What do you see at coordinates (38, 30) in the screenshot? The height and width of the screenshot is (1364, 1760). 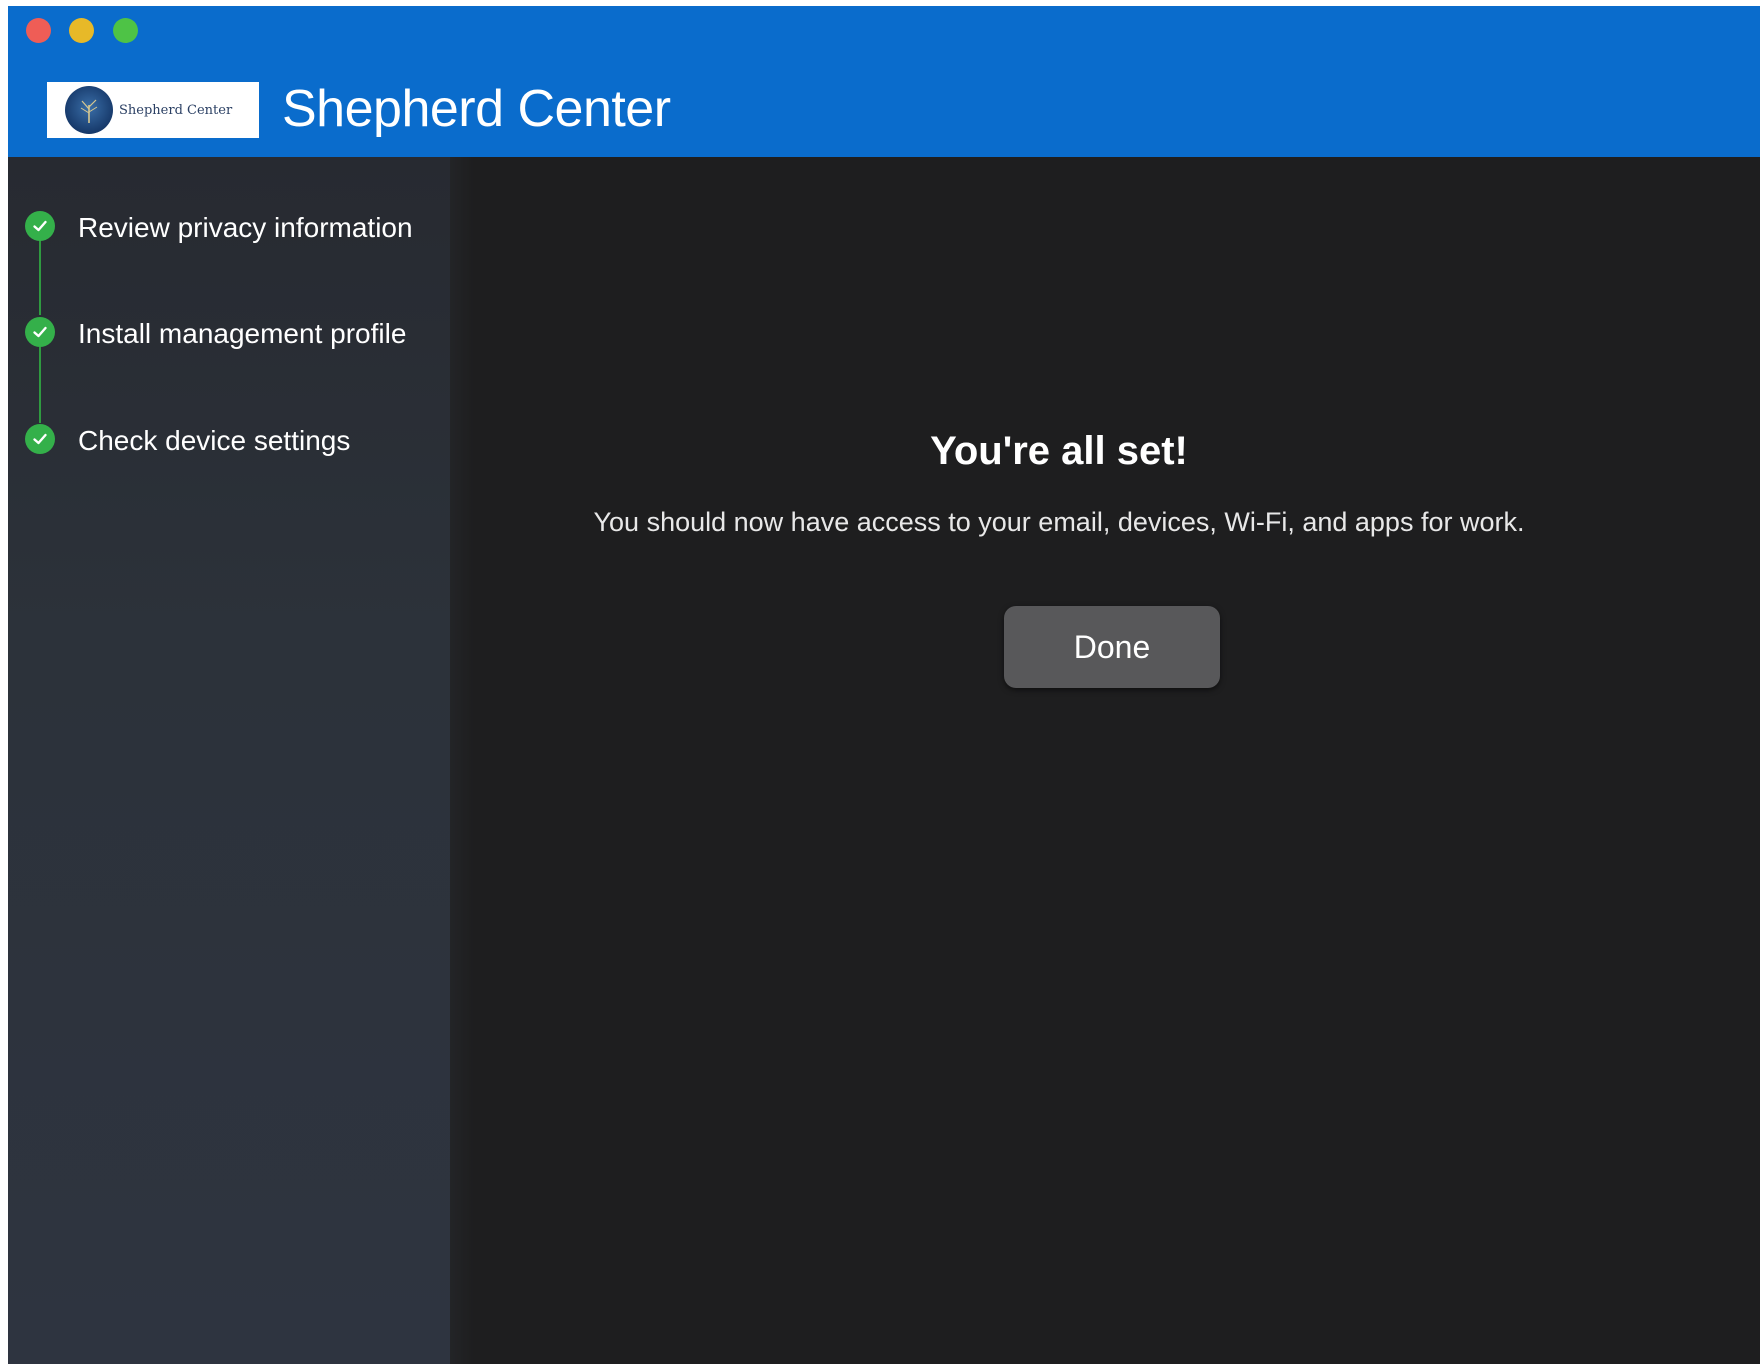 I see `close-window-button` at bounding box center [38, 30].